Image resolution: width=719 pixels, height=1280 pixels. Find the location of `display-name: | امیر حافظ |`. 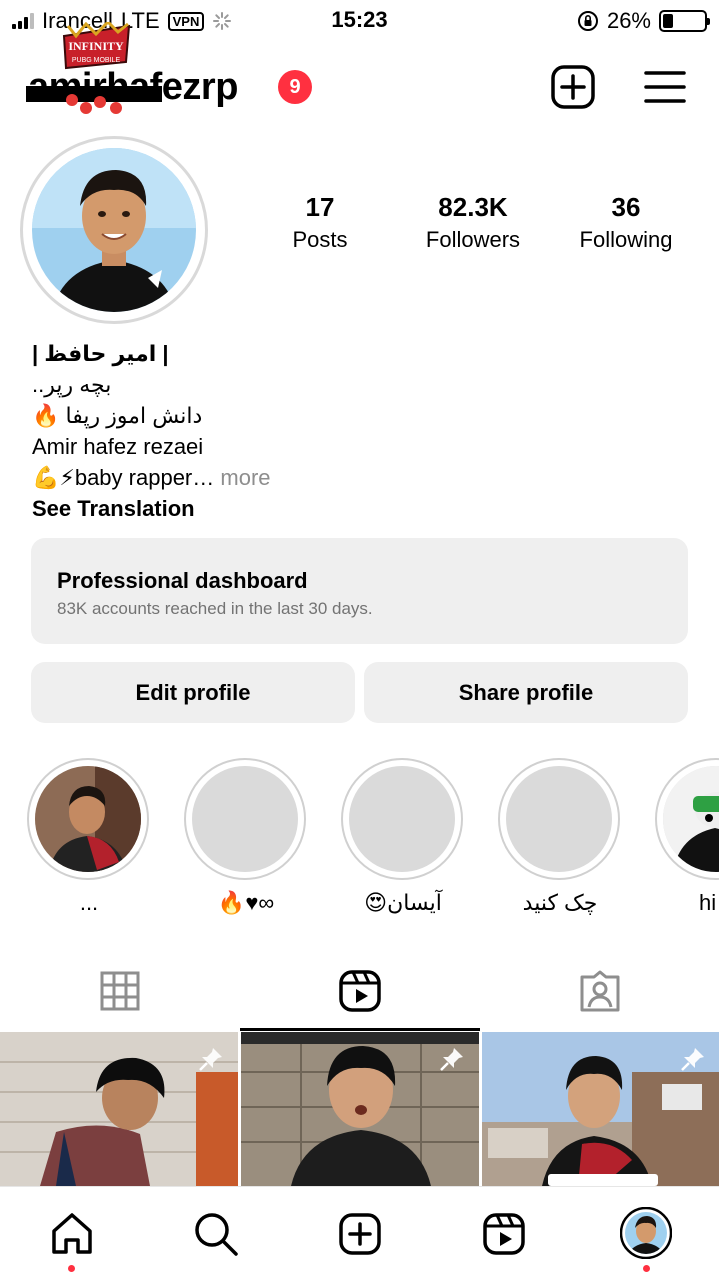

display-name: | امیر حافظ | is located at coordinates (100, 353).